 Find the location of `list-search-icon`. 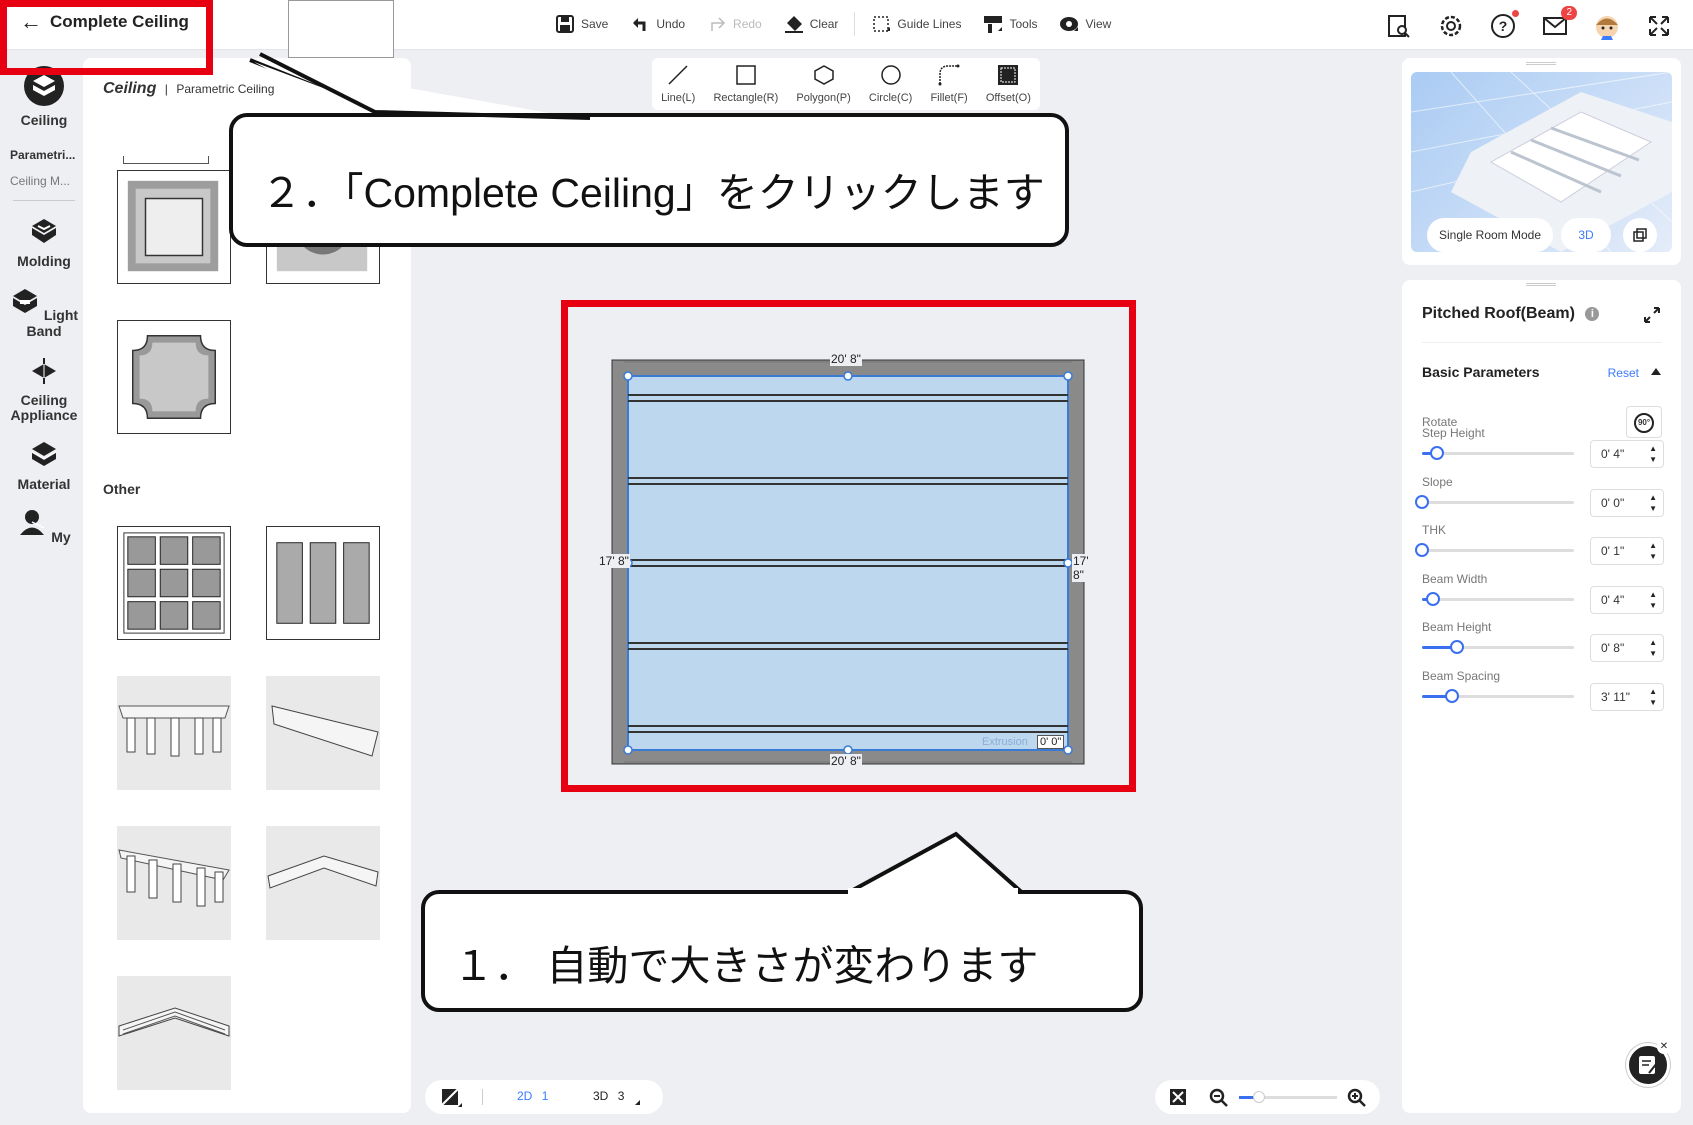

list-search-icon is located at coordinates (1399, 26).